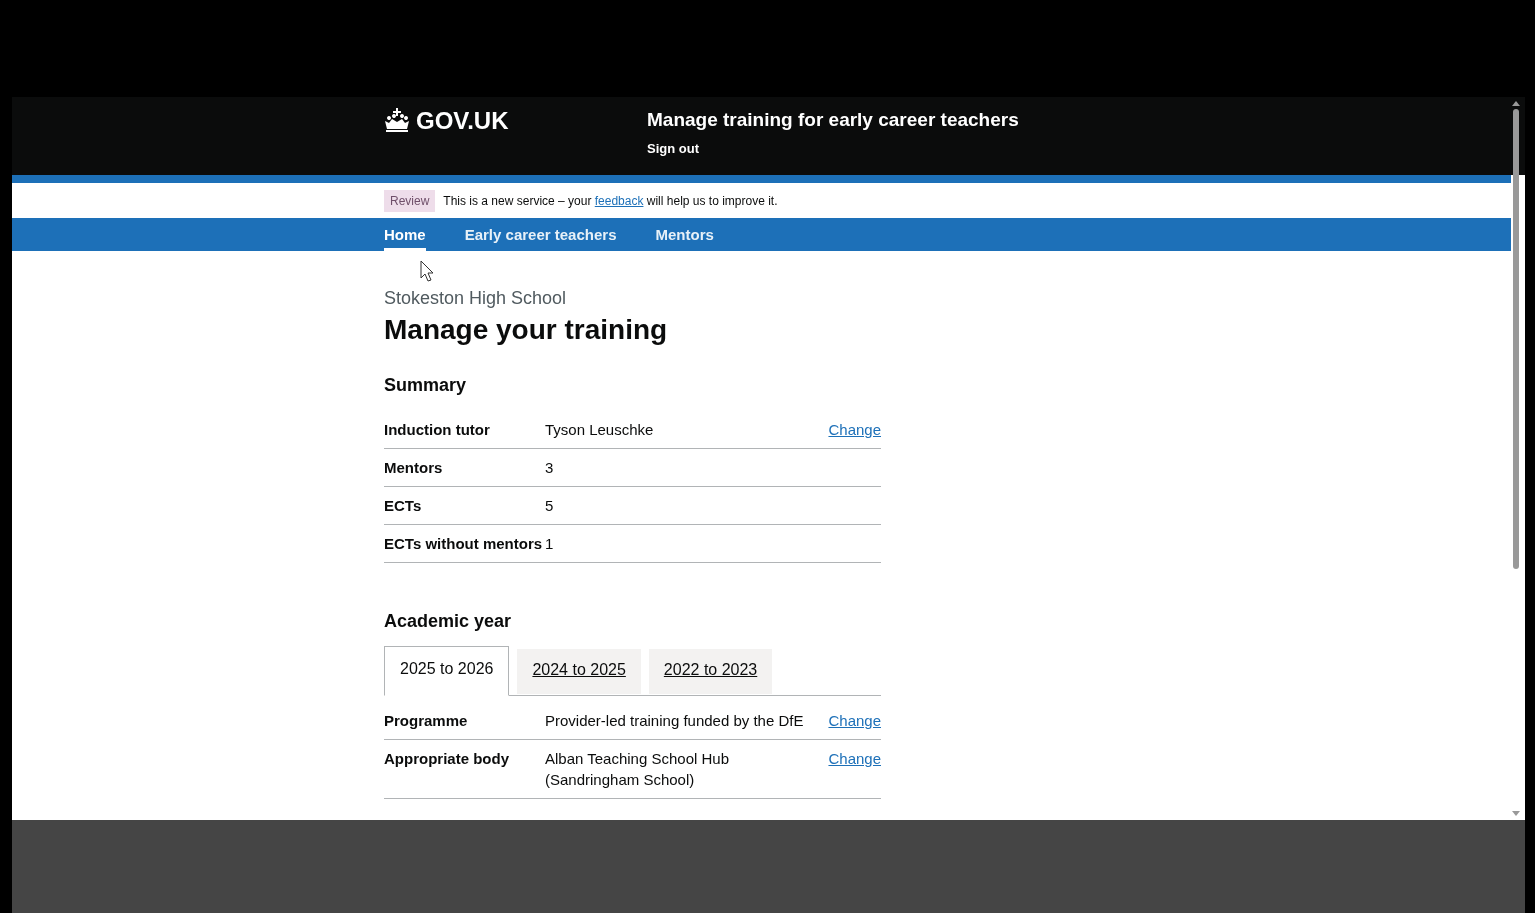 The height and width of the screenshot is (913, 1535). What do you see at coordinates (833, 120) in the screenshot?
I see `service-name: Manage training for early career teachers` at bounding box center [833, 120].